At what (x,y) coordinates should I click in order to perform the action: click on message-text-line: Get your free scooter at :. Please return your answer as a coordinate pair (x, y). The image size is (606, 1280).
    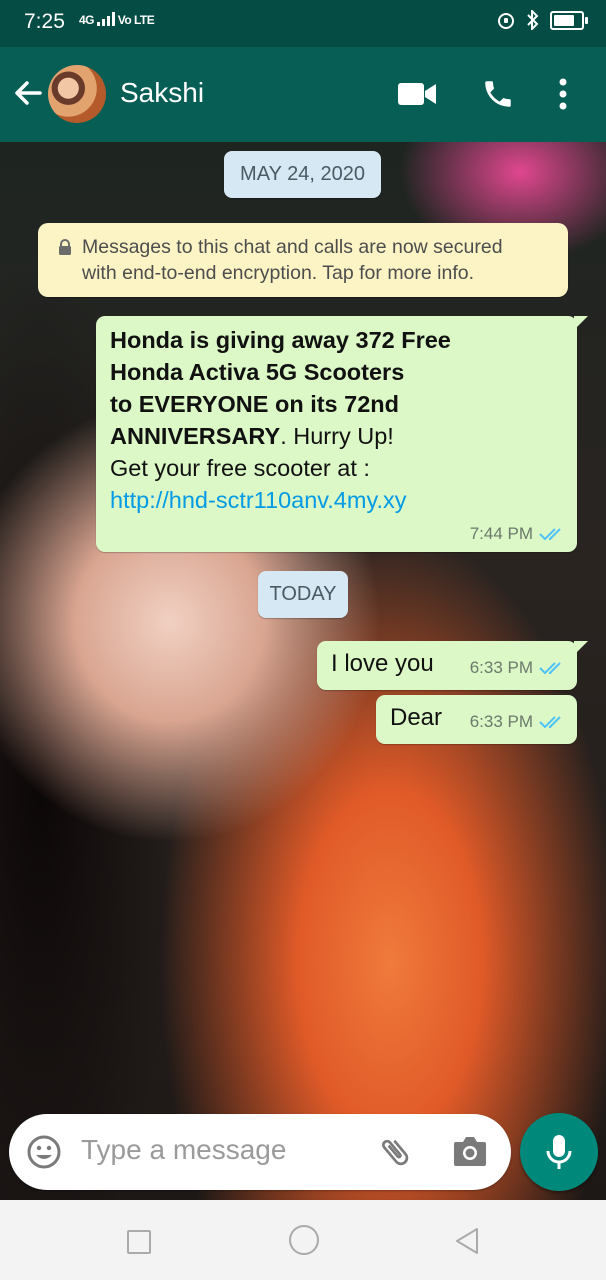
    Looking at the image, I should click on (240, 468).